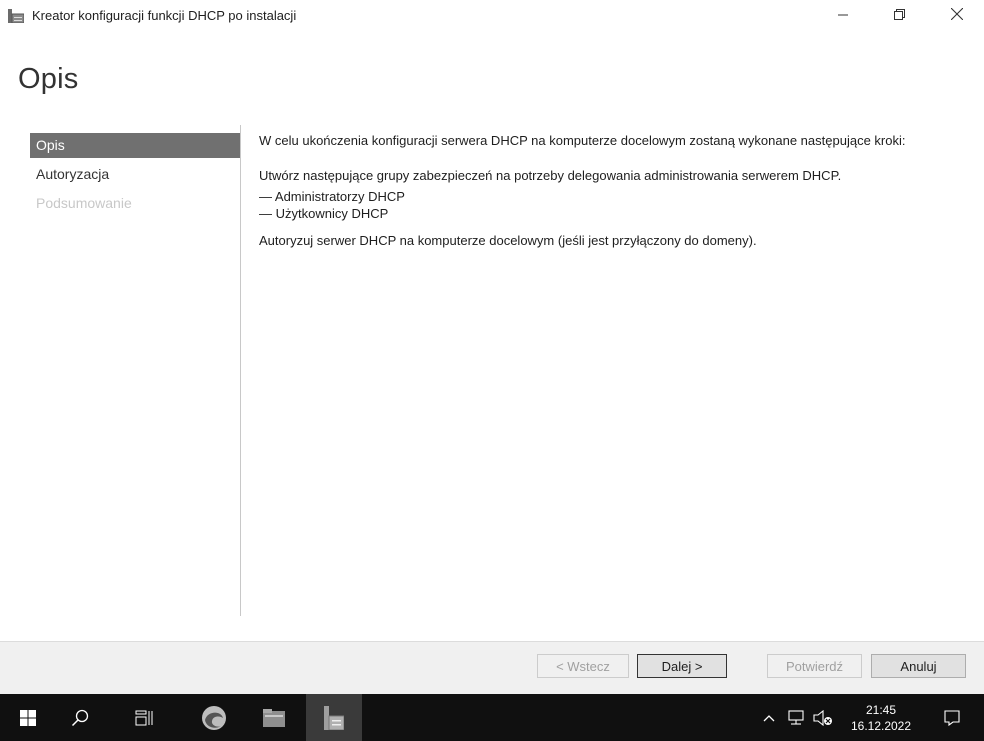 Image resolution: width=984 pixels, height=741 pixels. I want to click on restore-icon, so click(899, 16).